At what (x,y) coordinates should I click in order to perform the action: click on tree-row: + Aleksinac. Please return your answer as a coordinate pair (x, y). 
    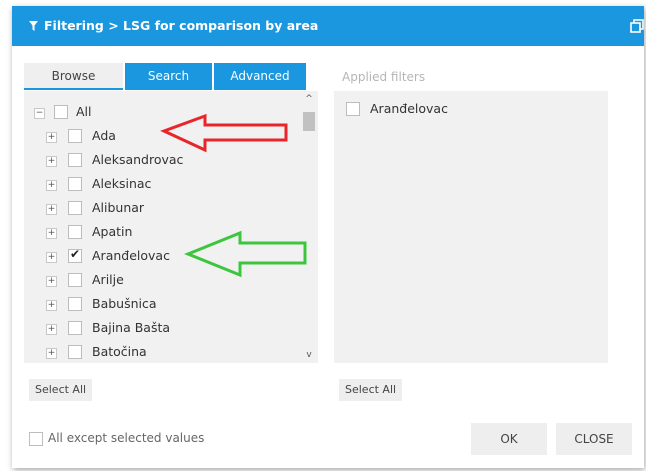
    Looking at the image, I should click on (159, 185).